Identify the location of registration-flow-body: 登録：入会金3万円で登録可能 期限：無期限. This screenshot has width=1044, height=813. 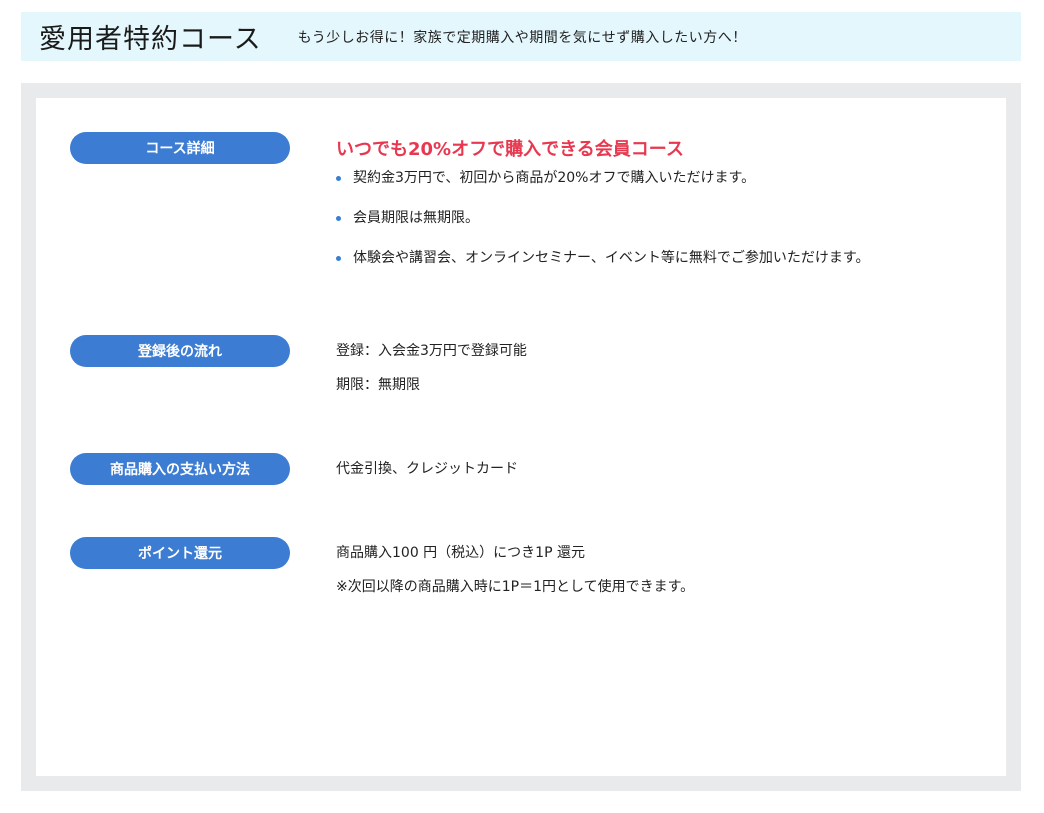
(656, 374).